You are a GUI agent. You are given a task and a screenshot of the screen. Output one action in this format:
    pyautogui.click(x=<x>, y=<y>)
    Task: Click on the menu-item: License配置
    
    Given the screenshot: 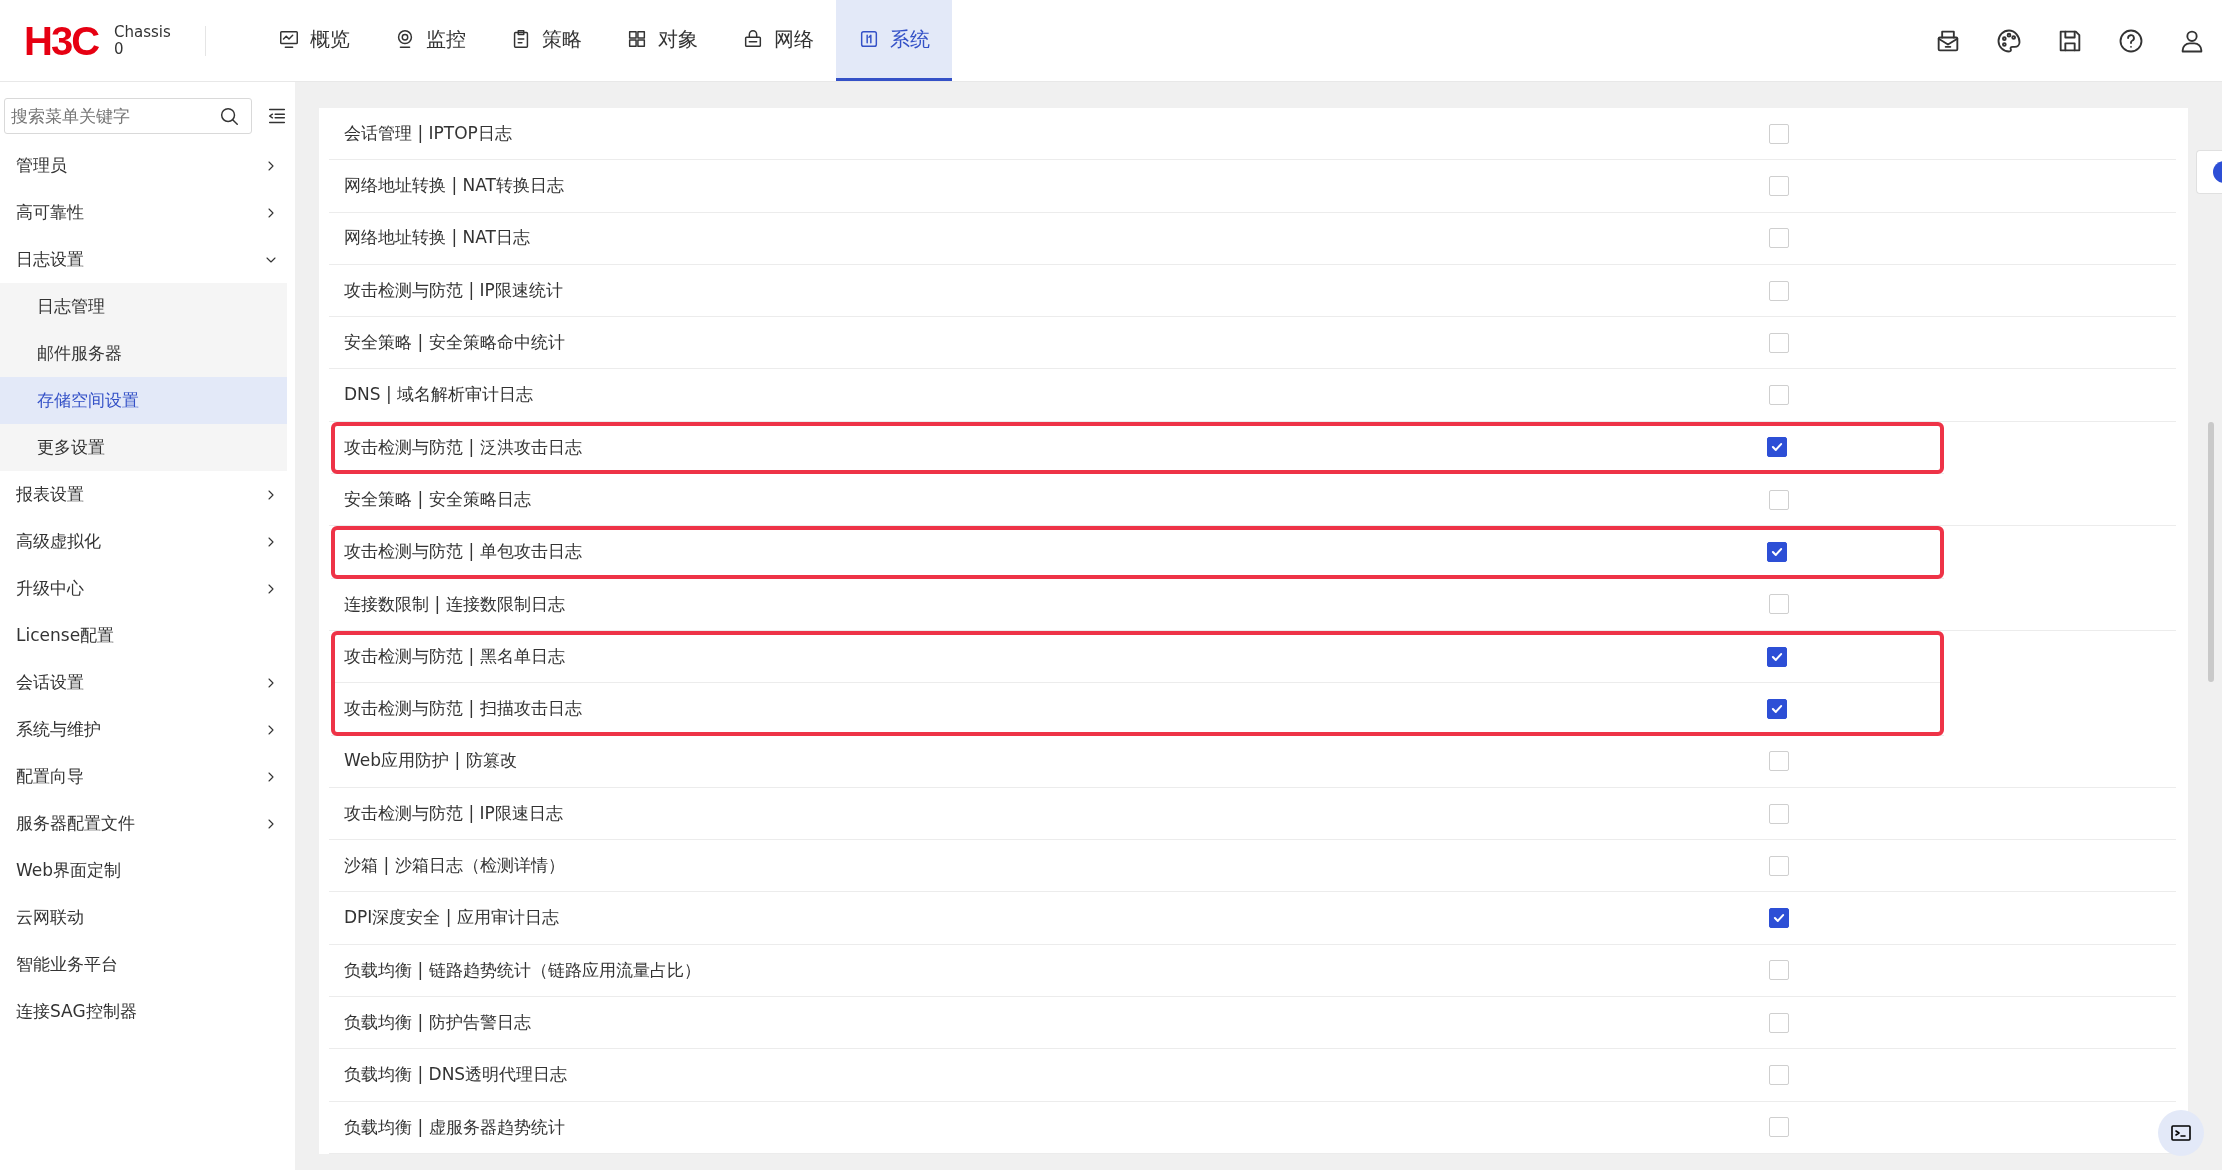 What is the action you would take?
    pyautogui.click(x=147, y=635)
    